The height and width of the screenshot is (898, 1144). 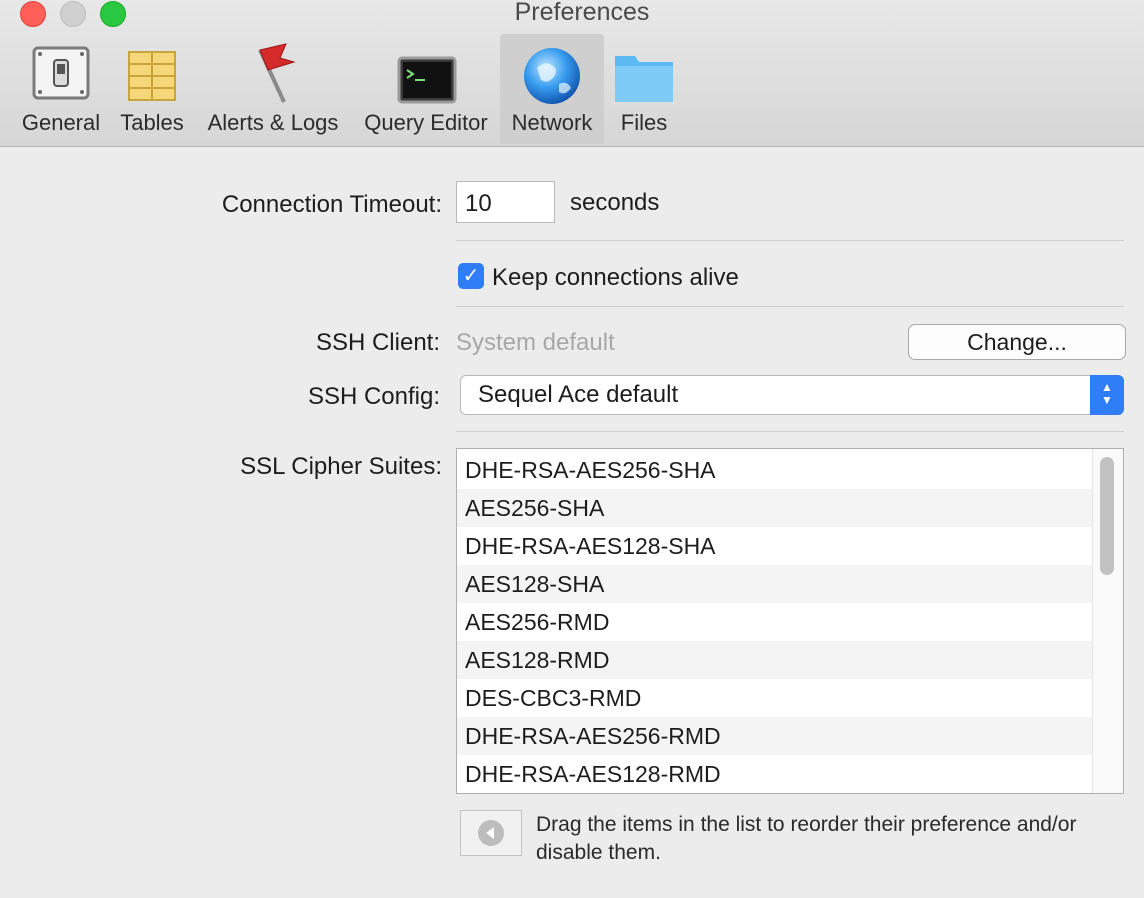 I want to click on tab-alerts-logs: Alerts & Logs, so click(x=273, y=89).